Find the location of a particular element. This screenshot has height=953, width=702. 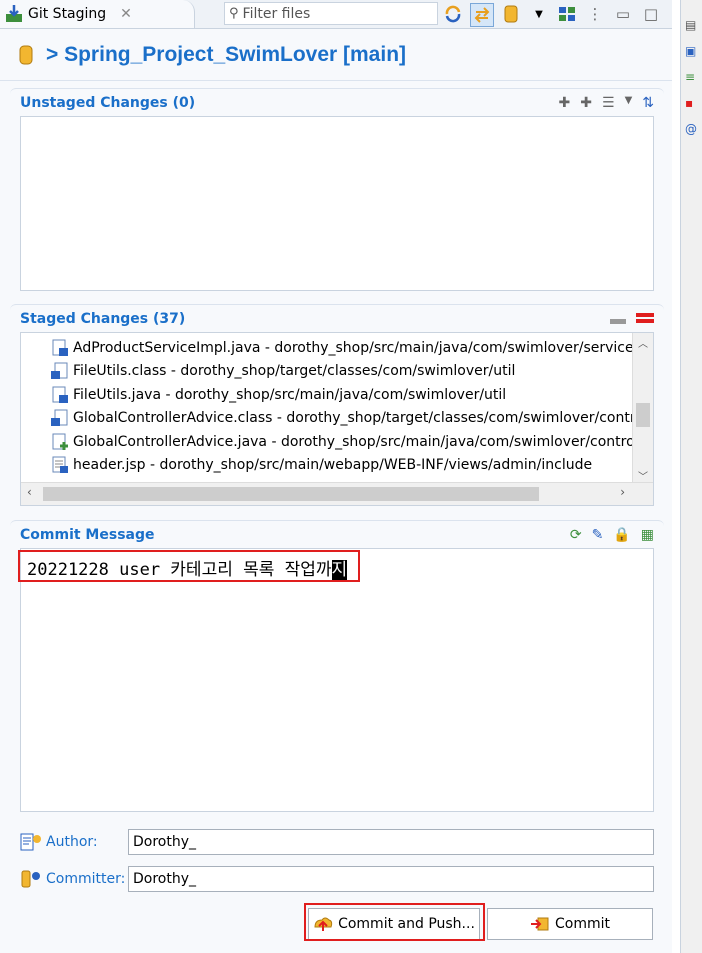

commit-title: Commit Message is located at coordinates (87, 534).